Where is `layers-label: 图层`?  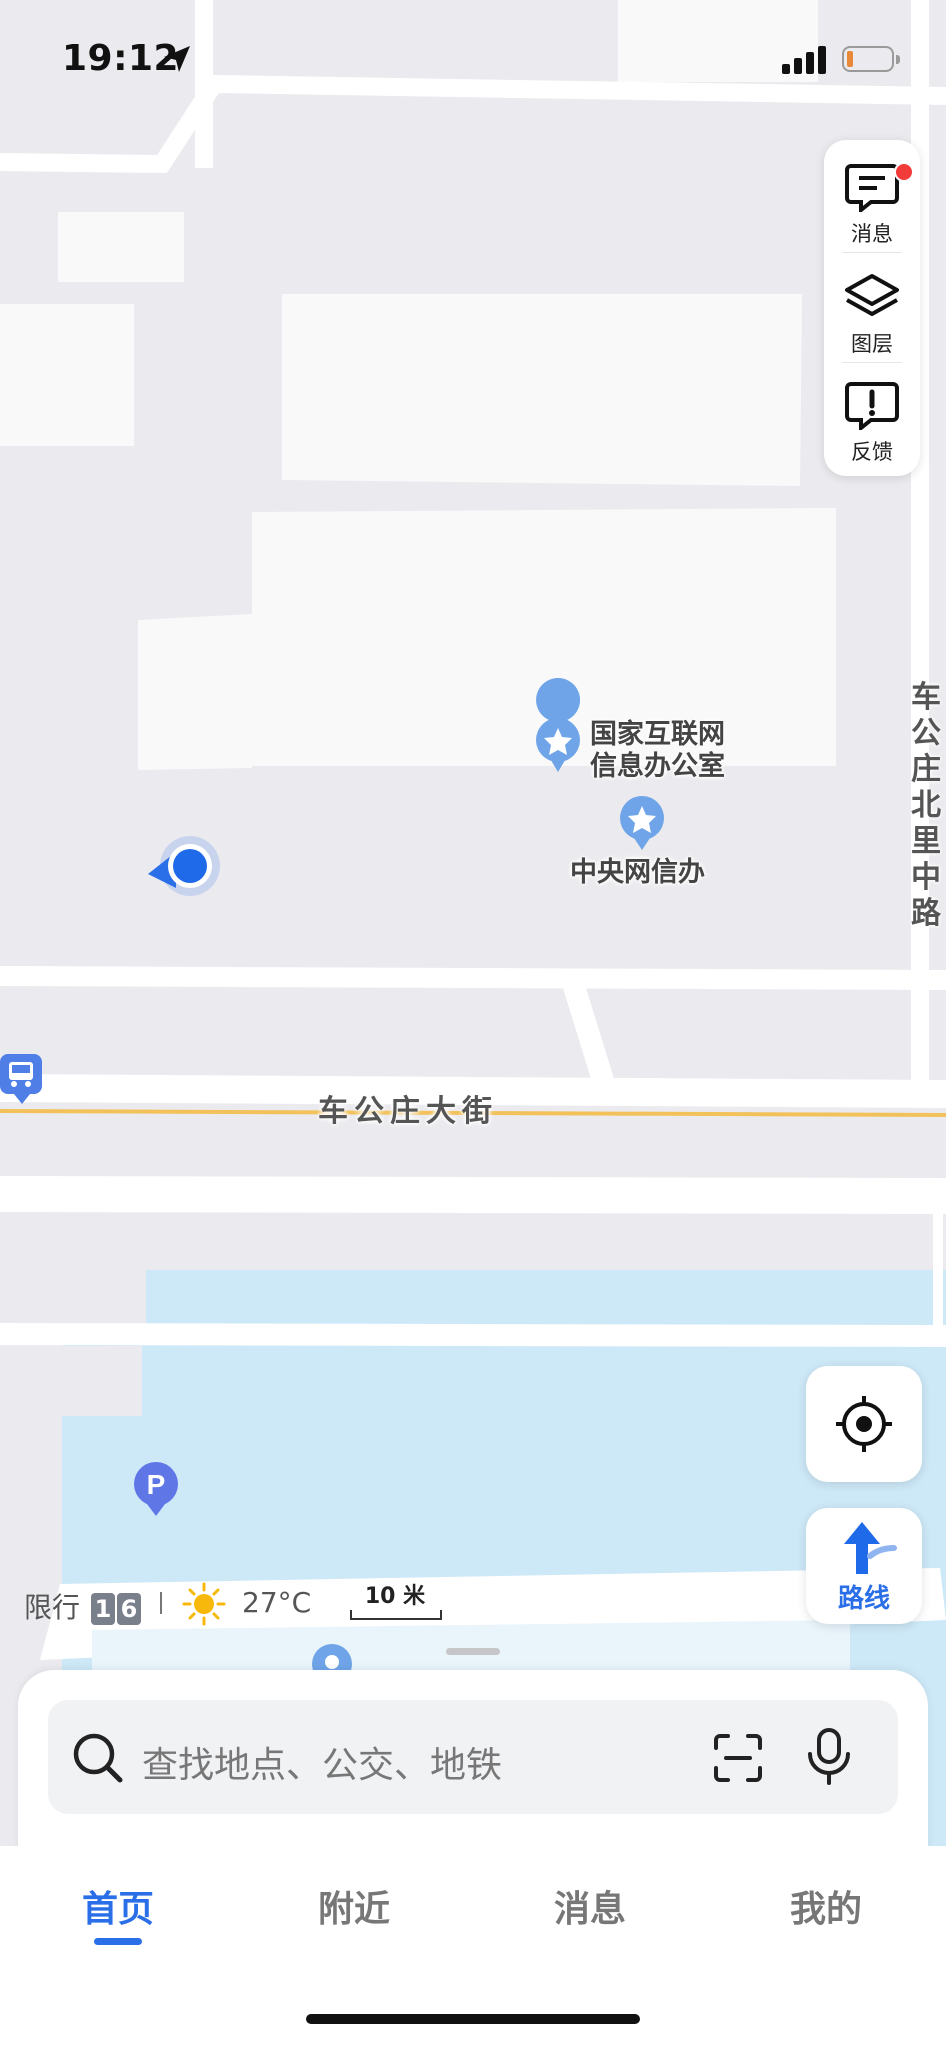 layers-label: 图层 is located at coordinates (872, 344).